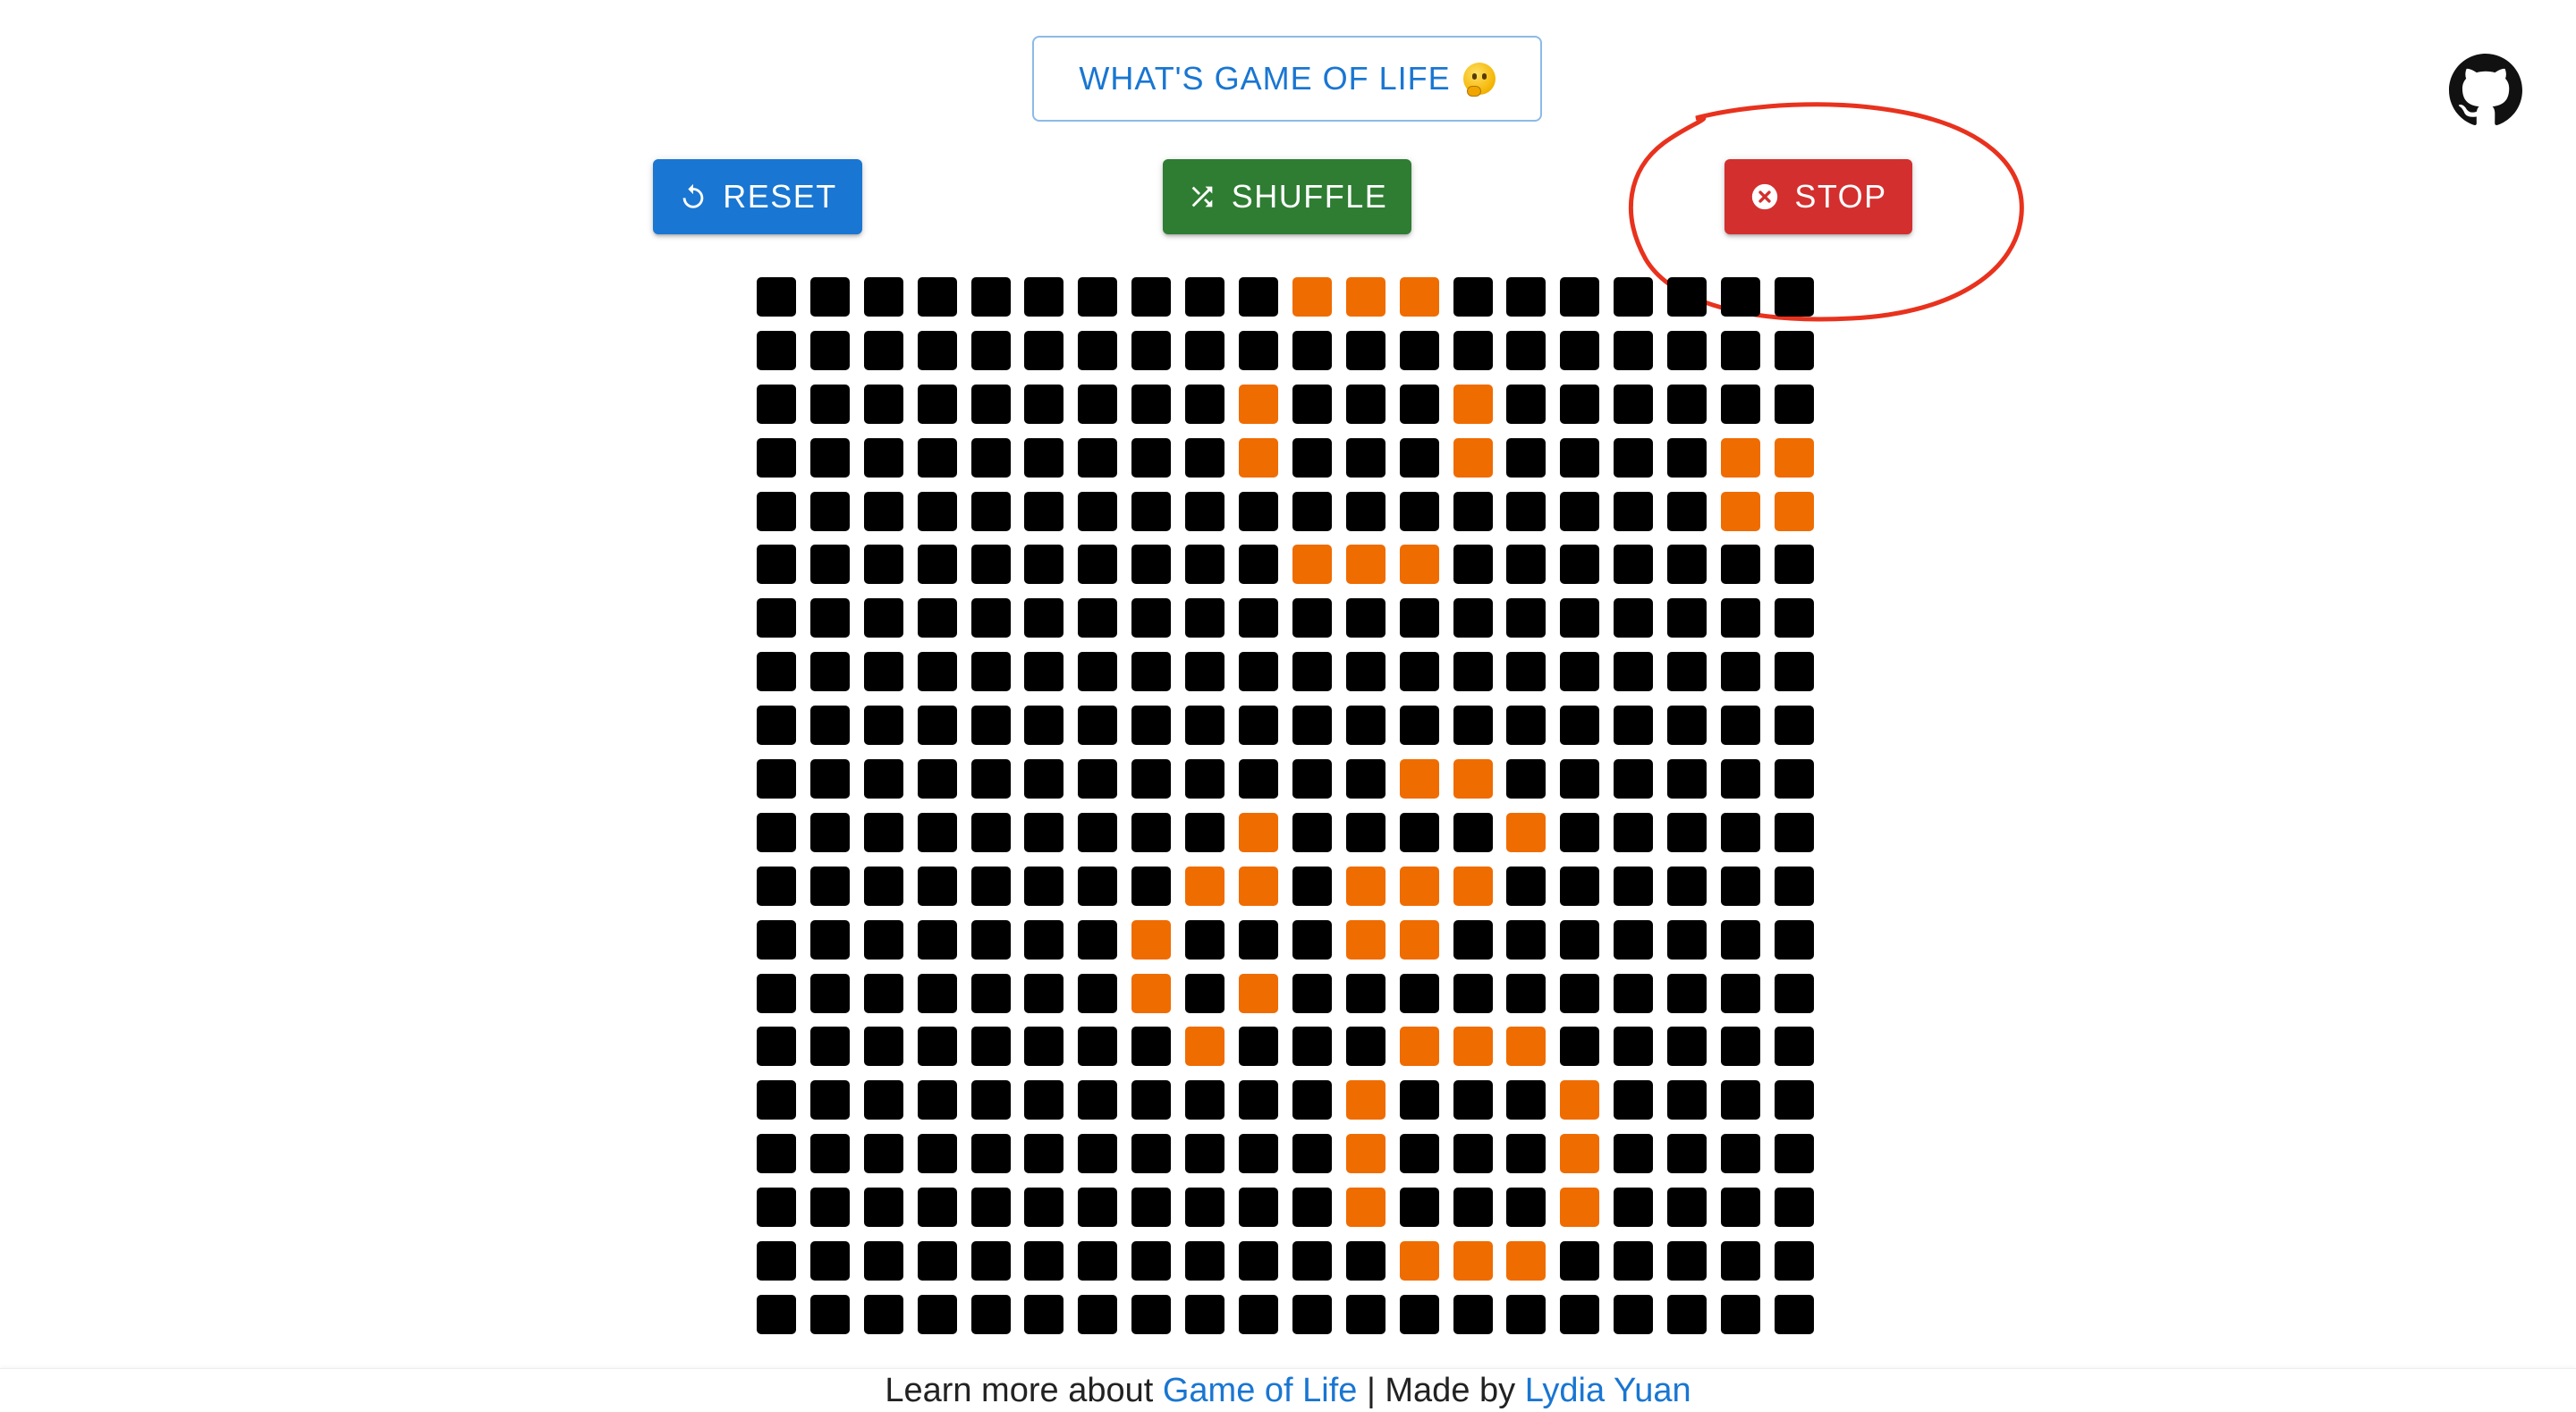 The height and width of the screenshot is (1412, 2576). What do you see at coordinates (1818, 196) in the screenshot?
I see `stop-button: STOP` at bounding box center [1818, 196].